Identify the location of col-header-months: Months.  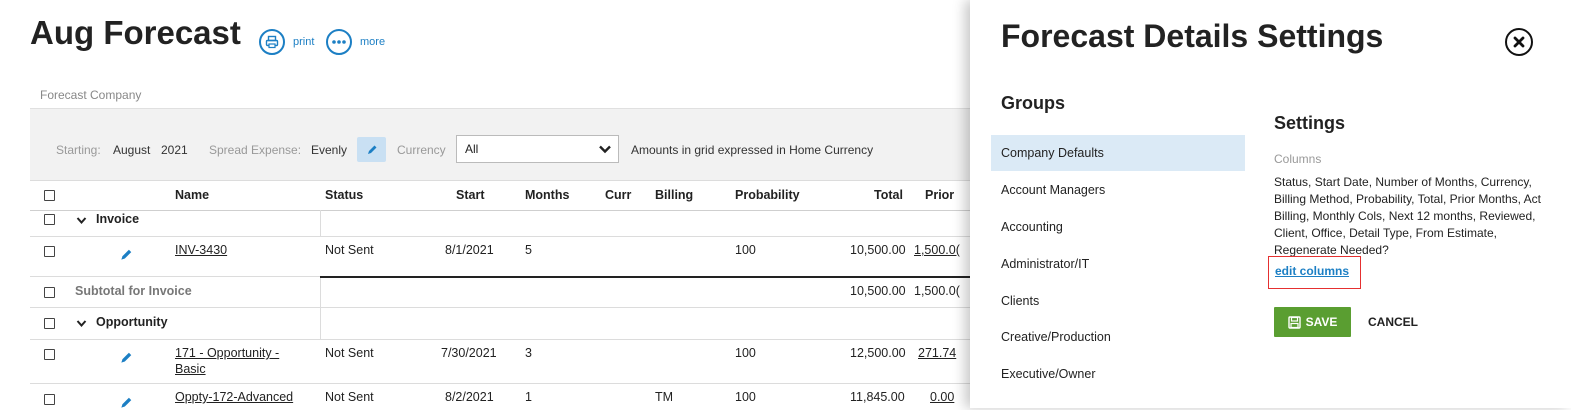
(547, 195).